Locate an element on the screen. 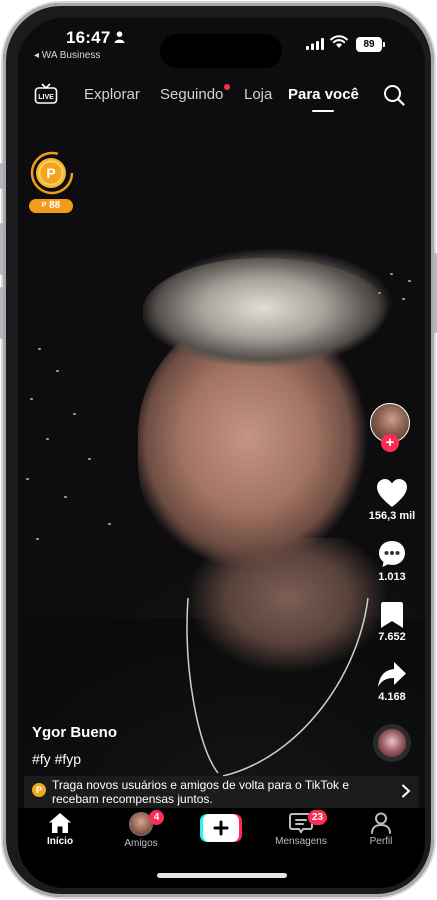 The width and height of the screenshot is (437, 900). volume-up-button is located at coordinates (1, 249).